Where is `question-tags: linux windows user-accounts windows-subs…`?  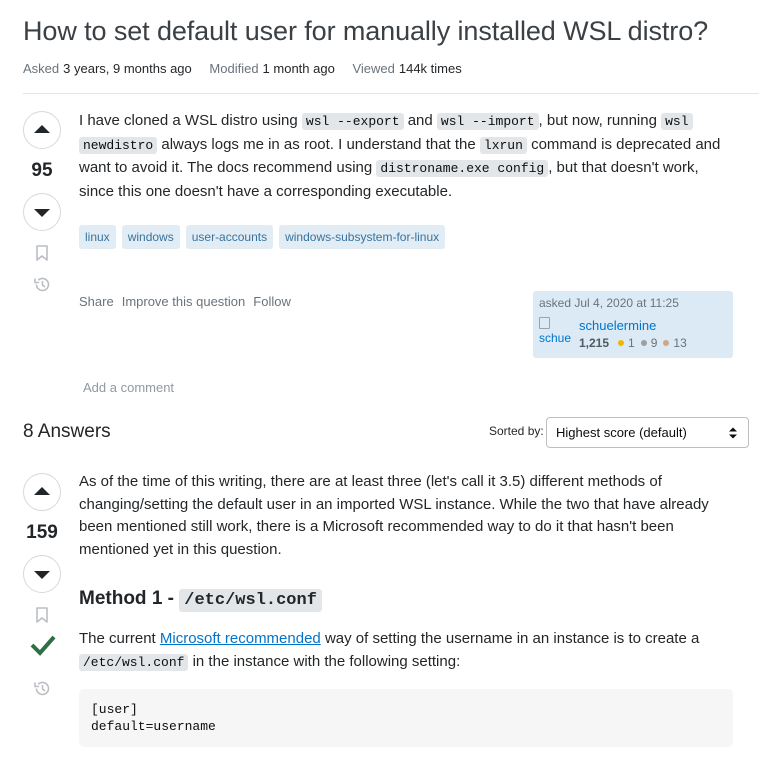
question-tags: linux windows user-accounts windows-subs… is located at coordinates (262, 237).